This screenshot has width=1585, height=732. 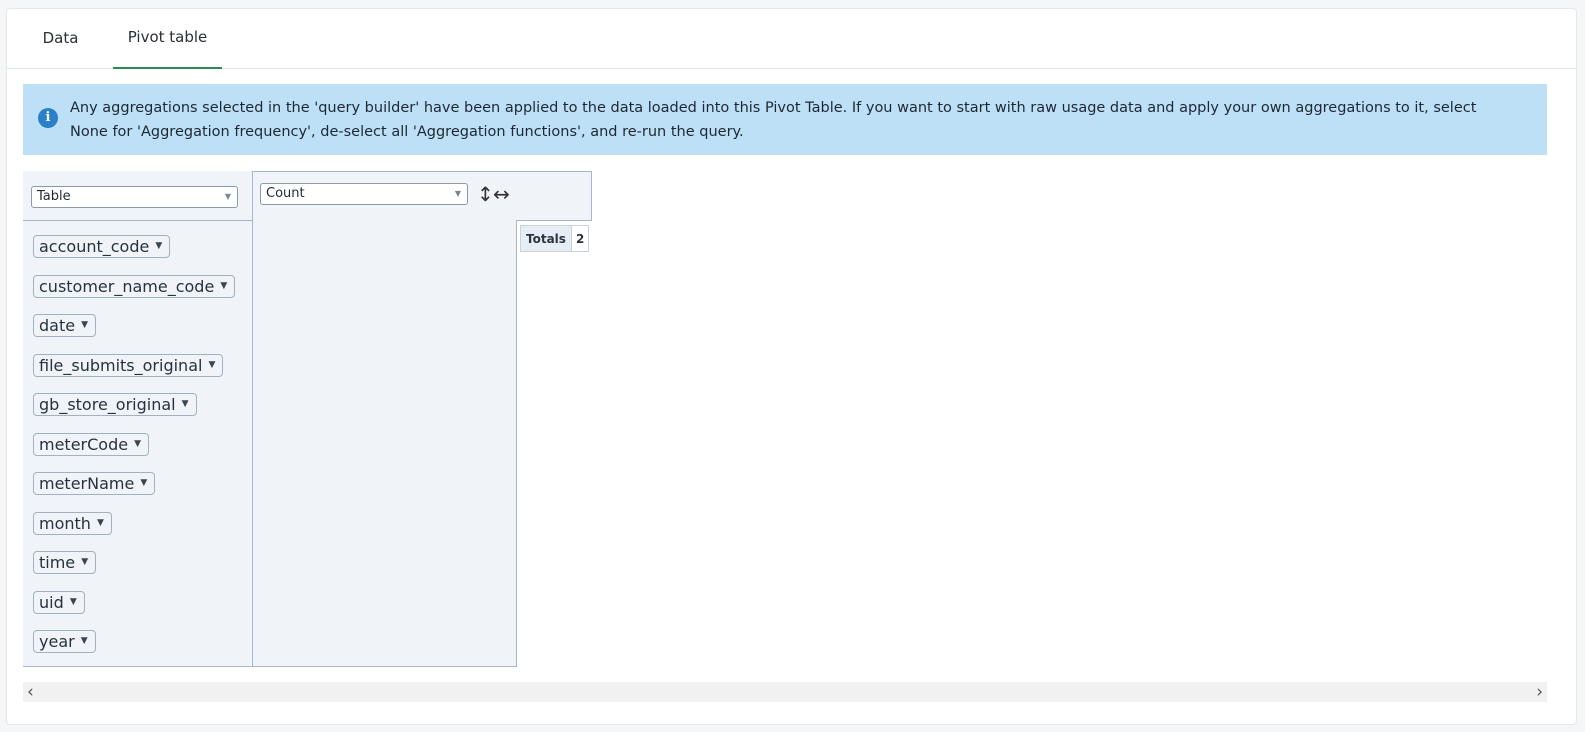 What do you see at coordinates (485, 194) in the screenshot?
I see `row-order-button: ↕` at bounding box center [485, 194].